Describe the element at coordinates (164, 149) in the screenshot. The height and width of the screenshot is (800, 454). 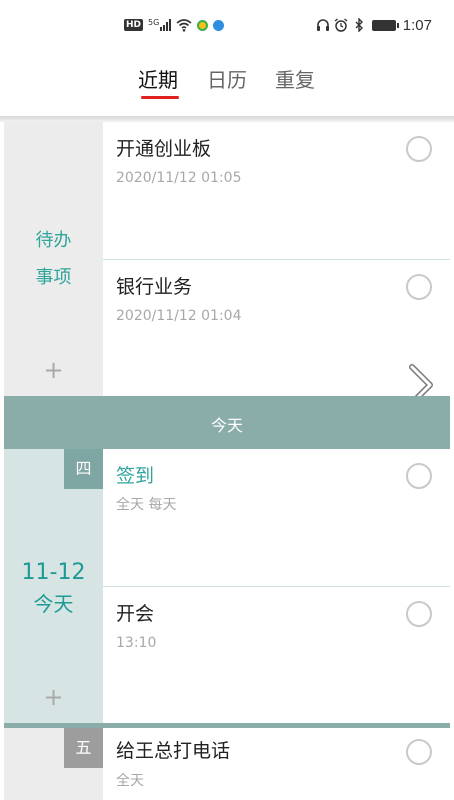
I see `task-title: 开通创业板` at that location.